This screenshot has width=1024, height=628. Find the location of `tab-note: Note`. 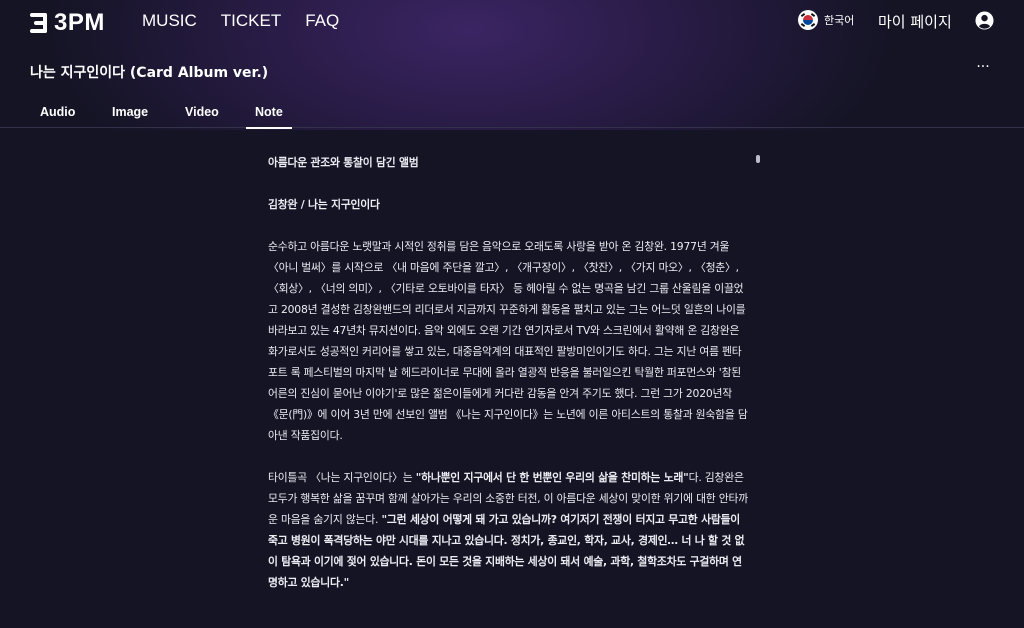

tab-note: Note is located at coordinates (269, 117).